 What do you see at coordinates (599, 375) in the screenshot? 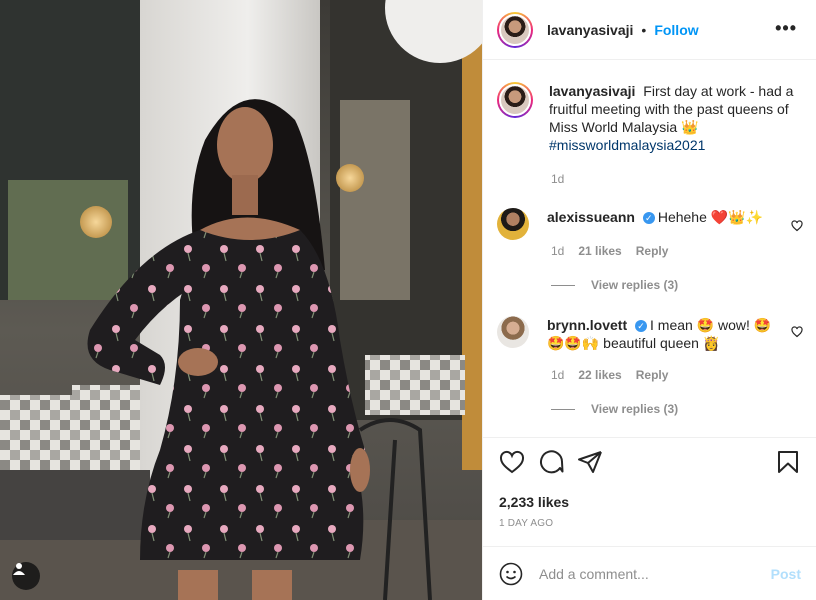
I see `comment-likes: 22 likes` at bounding box center [599, 375].